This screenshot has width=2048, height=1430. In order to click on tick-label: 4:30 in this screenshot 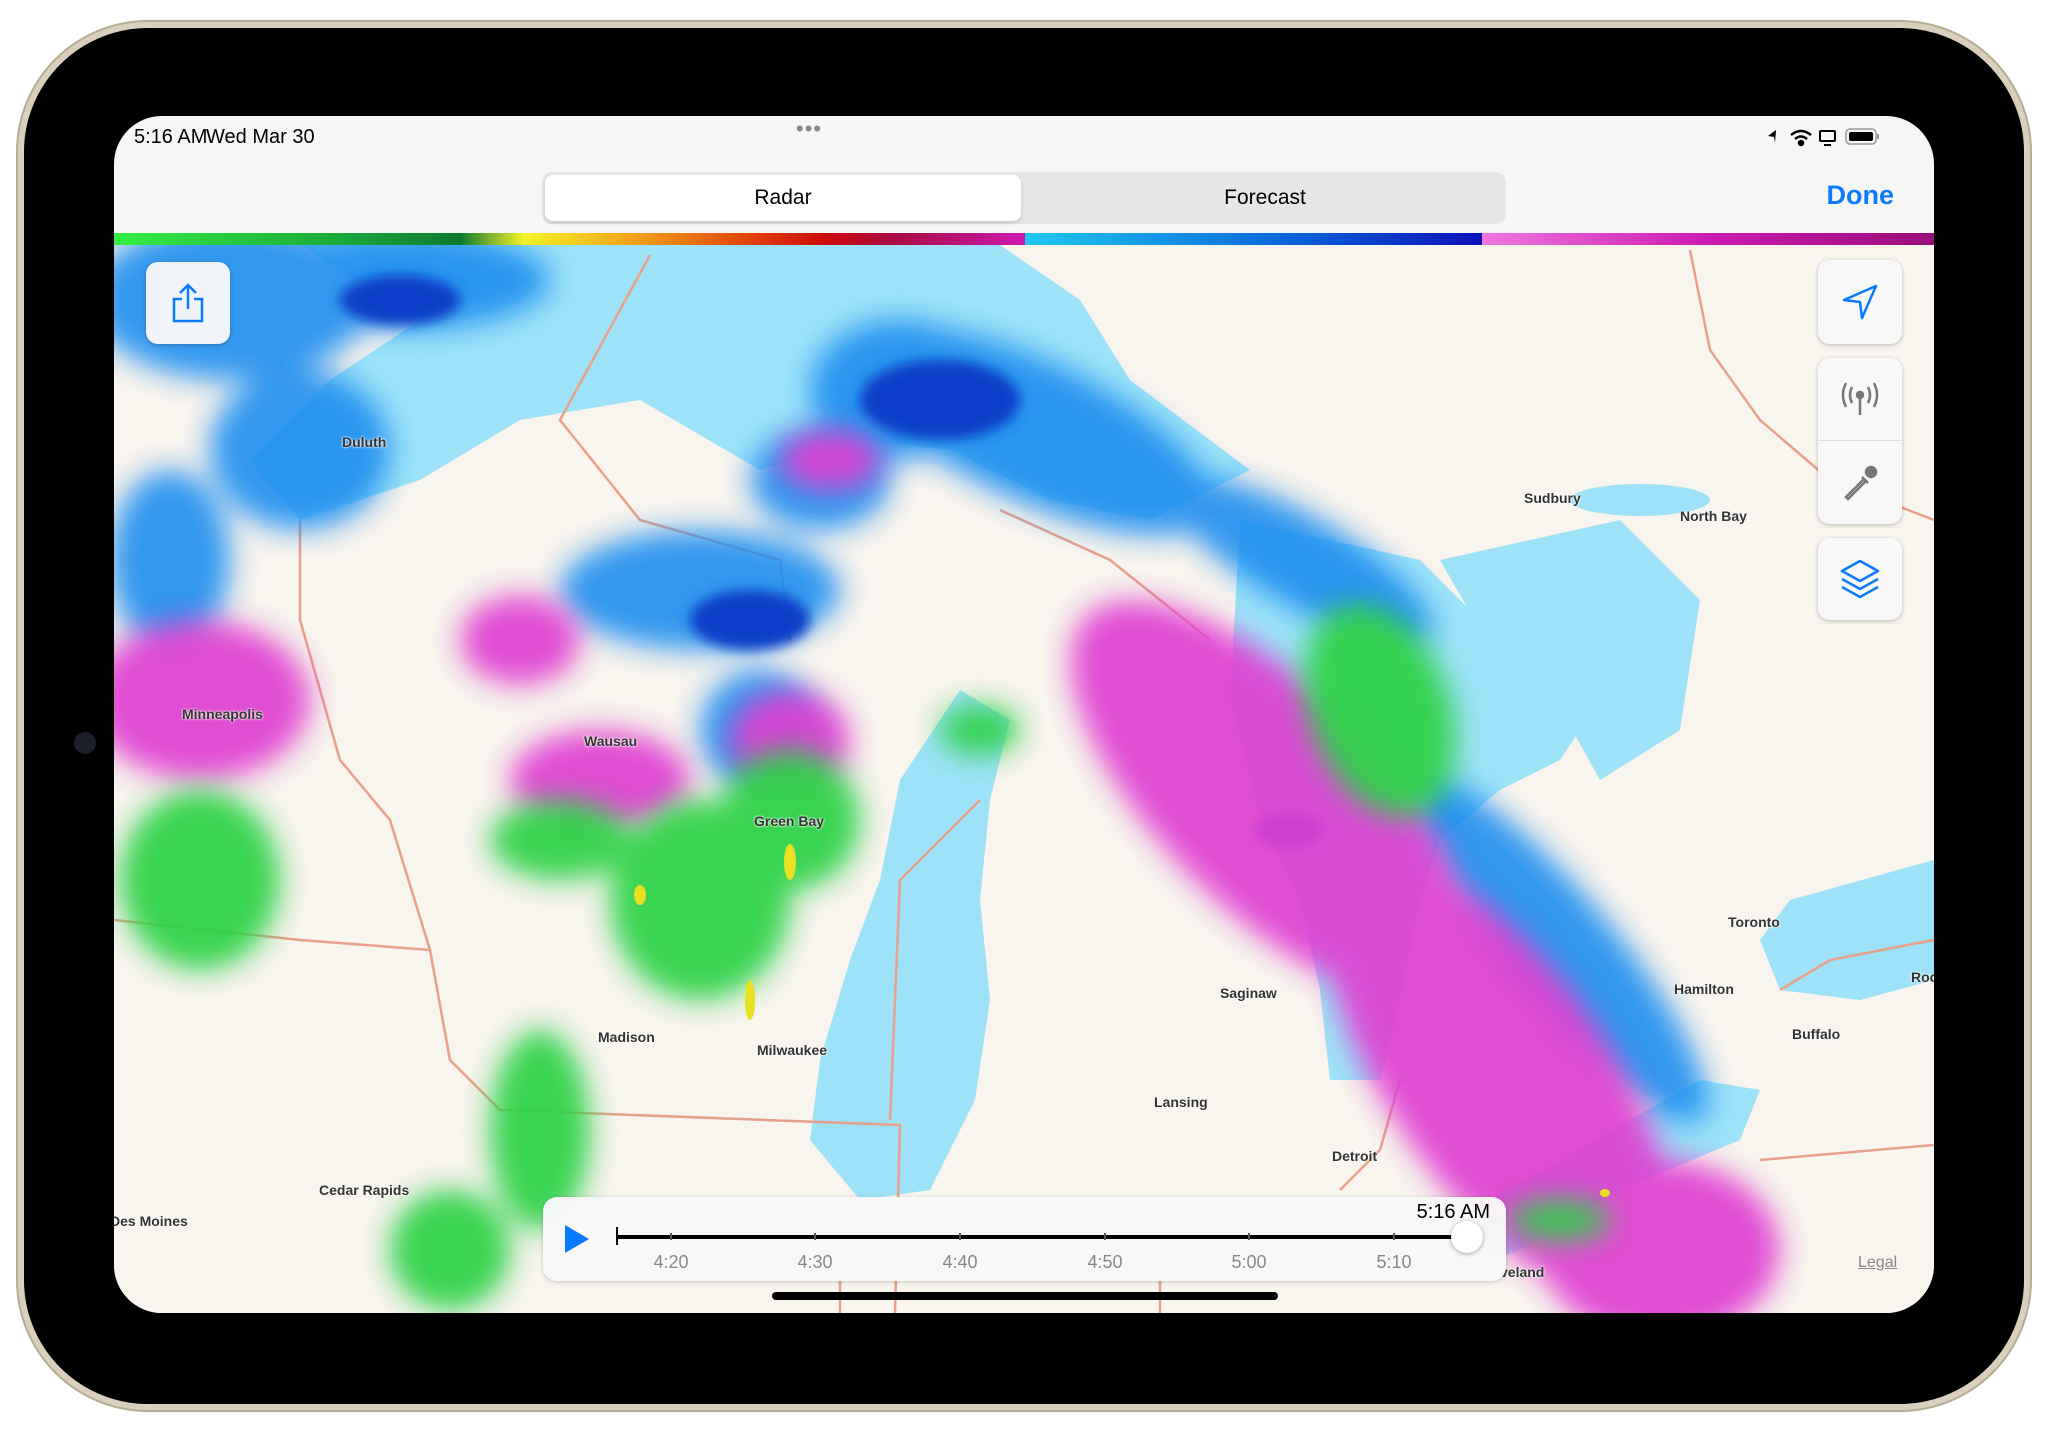, I will do `click(815, 1262)`.